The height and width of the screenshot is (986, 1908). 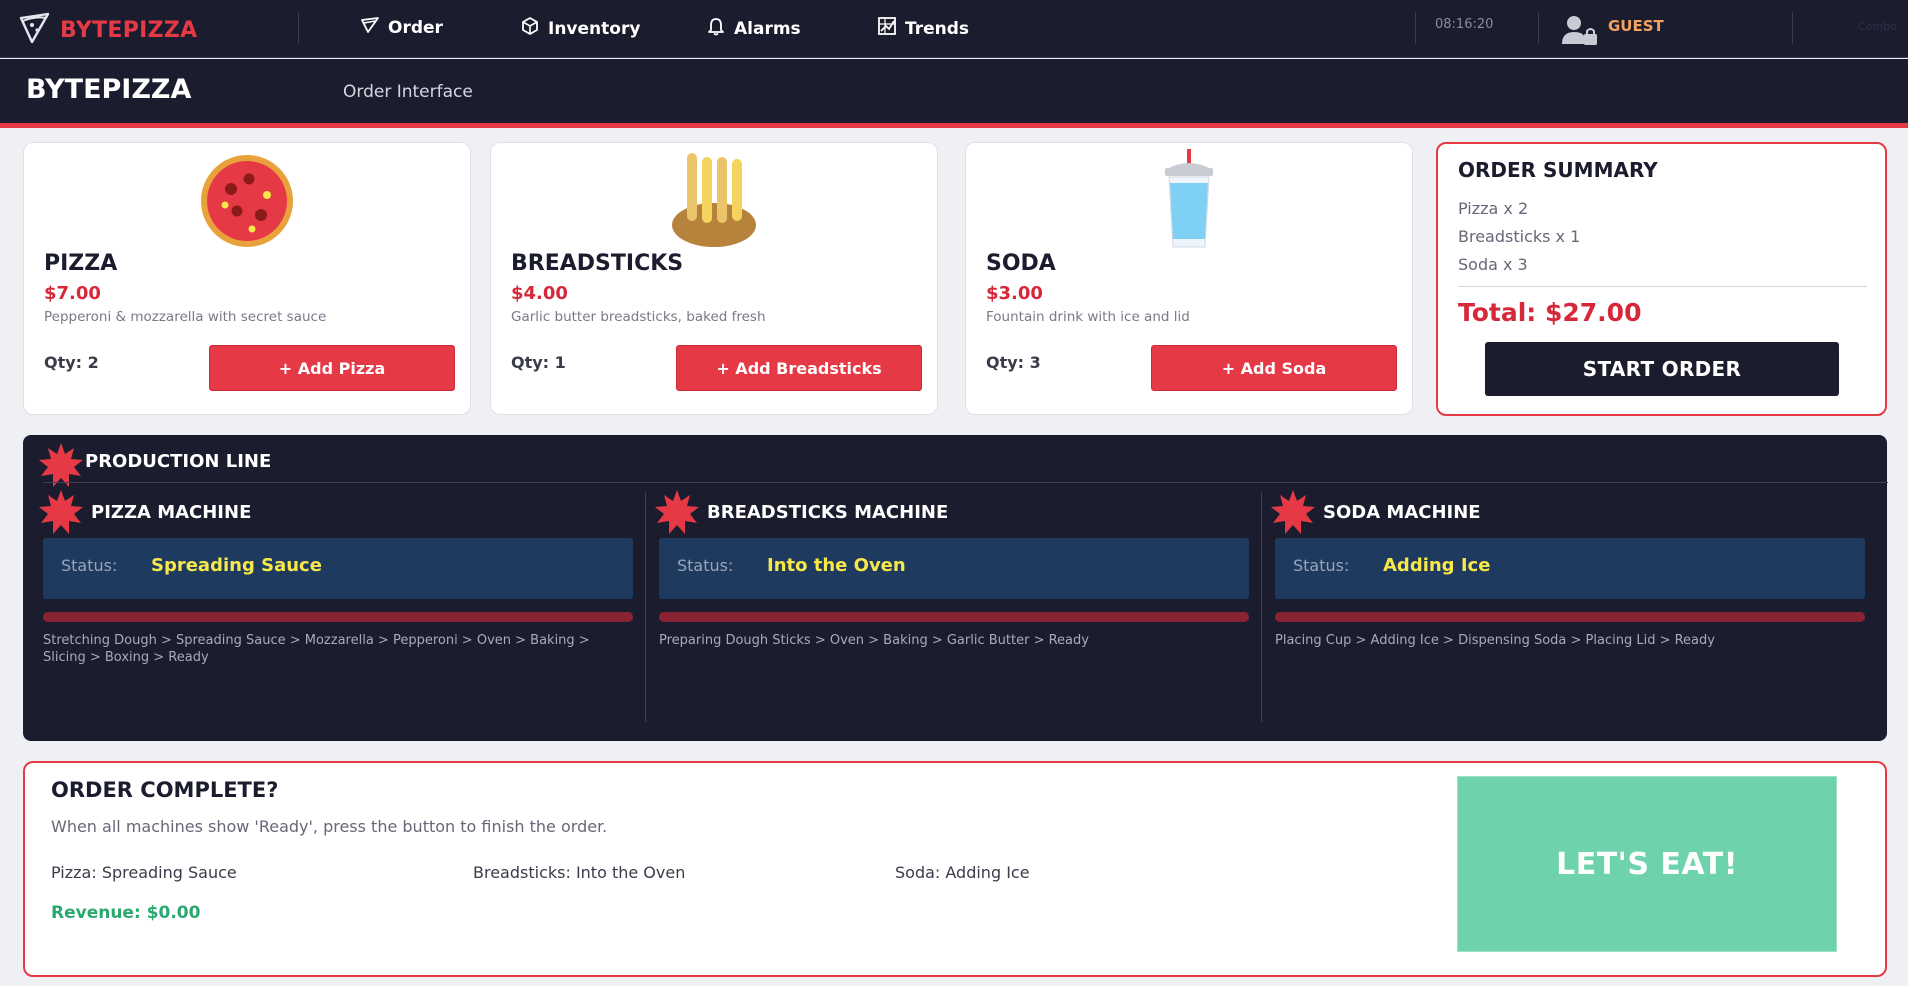 I want to click on nav-alarms: Alarms, so click(x=753, y=28).